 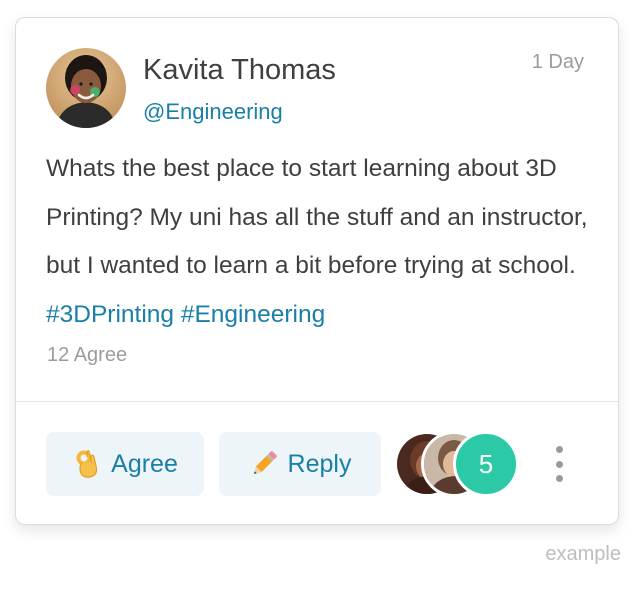 I want to click on hashtag-3dprinting: #3DPrinting, so click(x=110, y=314).